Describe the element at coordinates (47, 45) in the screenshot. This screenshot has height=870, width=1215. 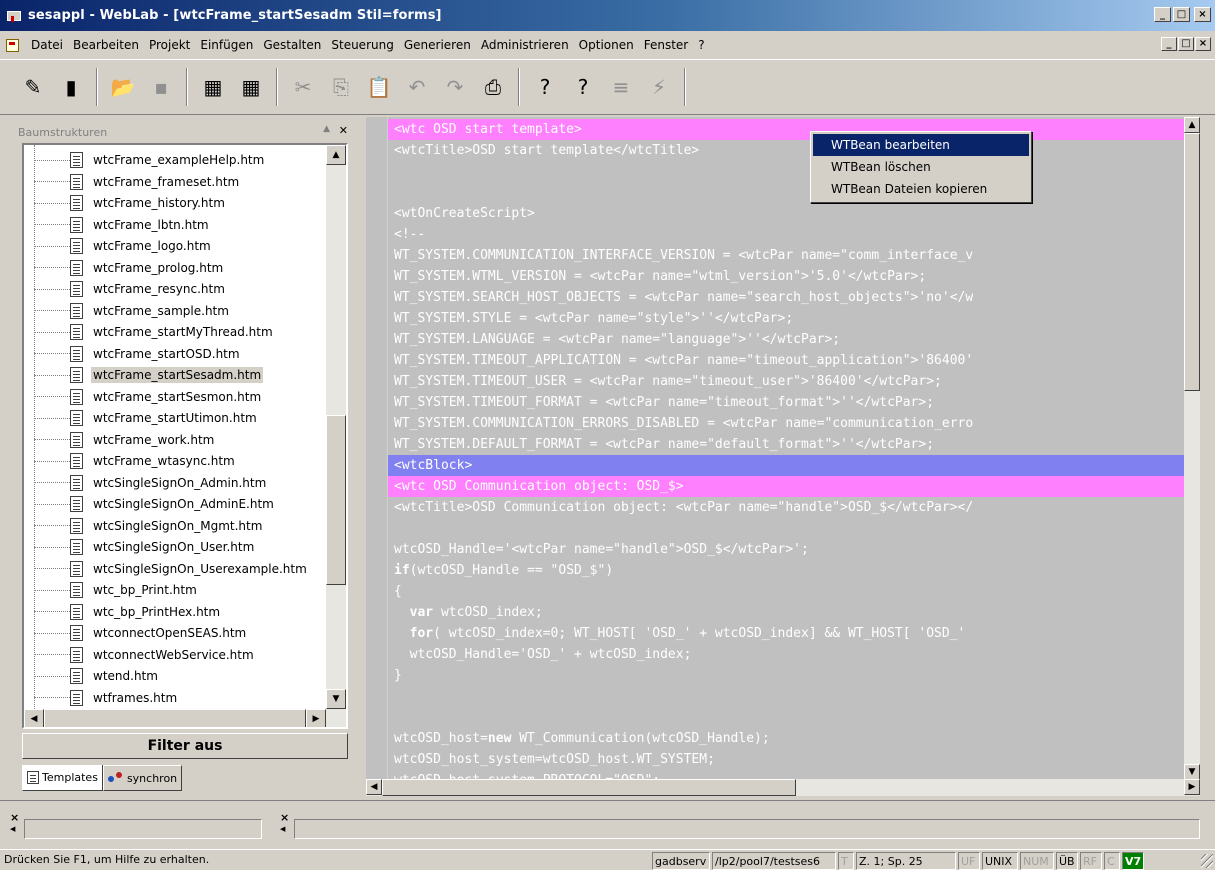
I see `menu-datei: Datei` at that location.